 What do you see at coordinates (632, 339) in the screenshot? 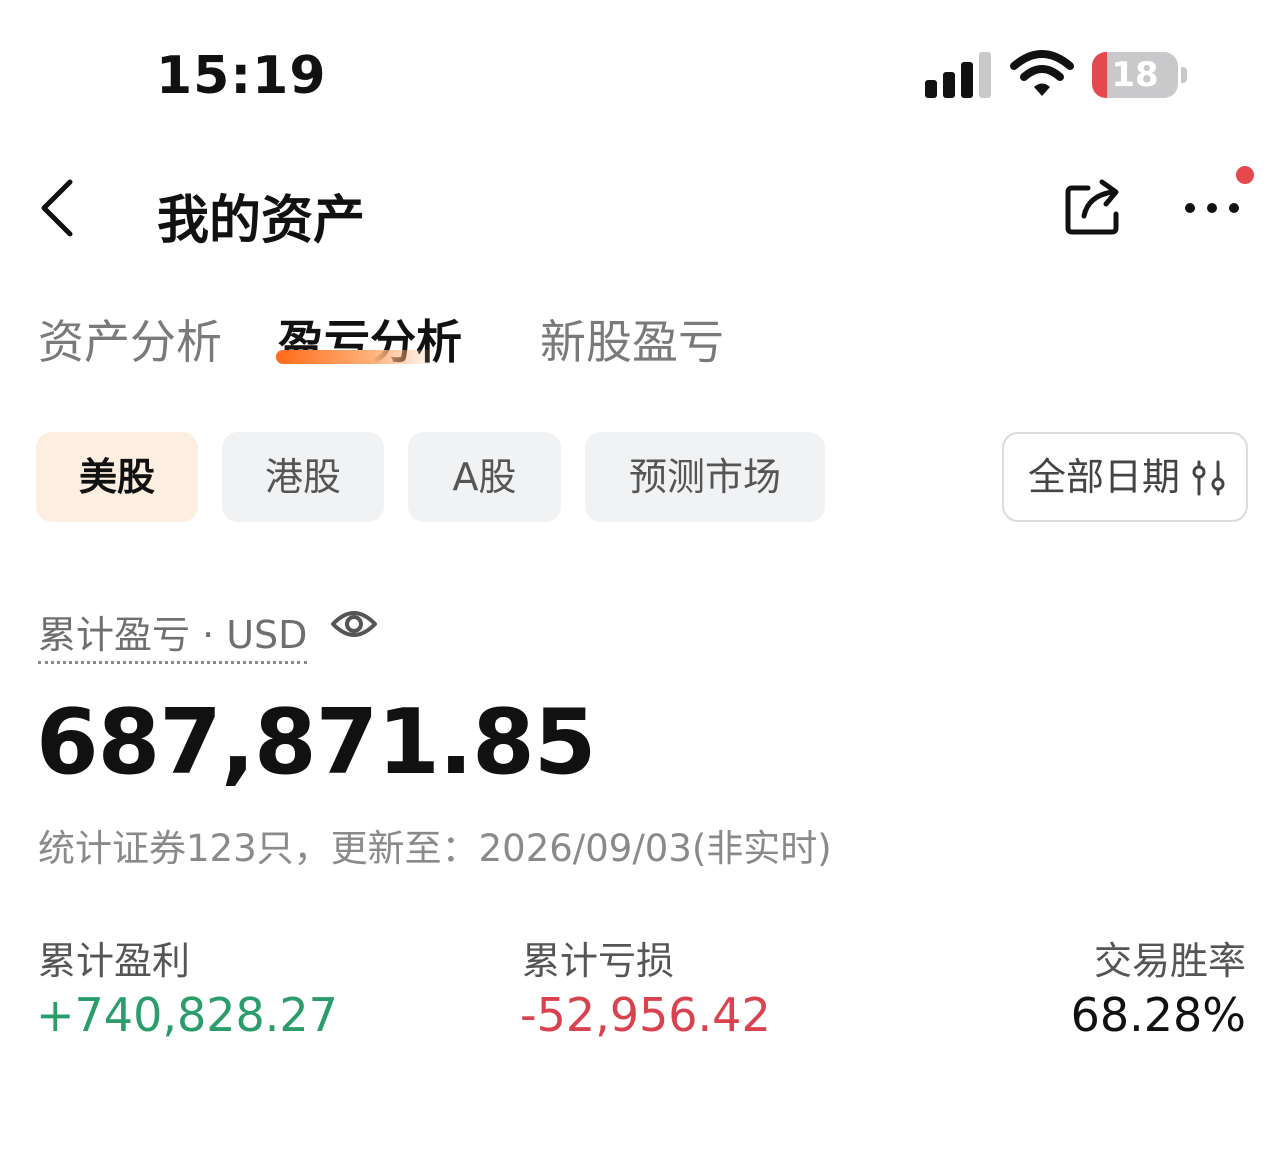
I see `tab-ipo-pnl: 新股盈亏` at bounding box center [632, 339].